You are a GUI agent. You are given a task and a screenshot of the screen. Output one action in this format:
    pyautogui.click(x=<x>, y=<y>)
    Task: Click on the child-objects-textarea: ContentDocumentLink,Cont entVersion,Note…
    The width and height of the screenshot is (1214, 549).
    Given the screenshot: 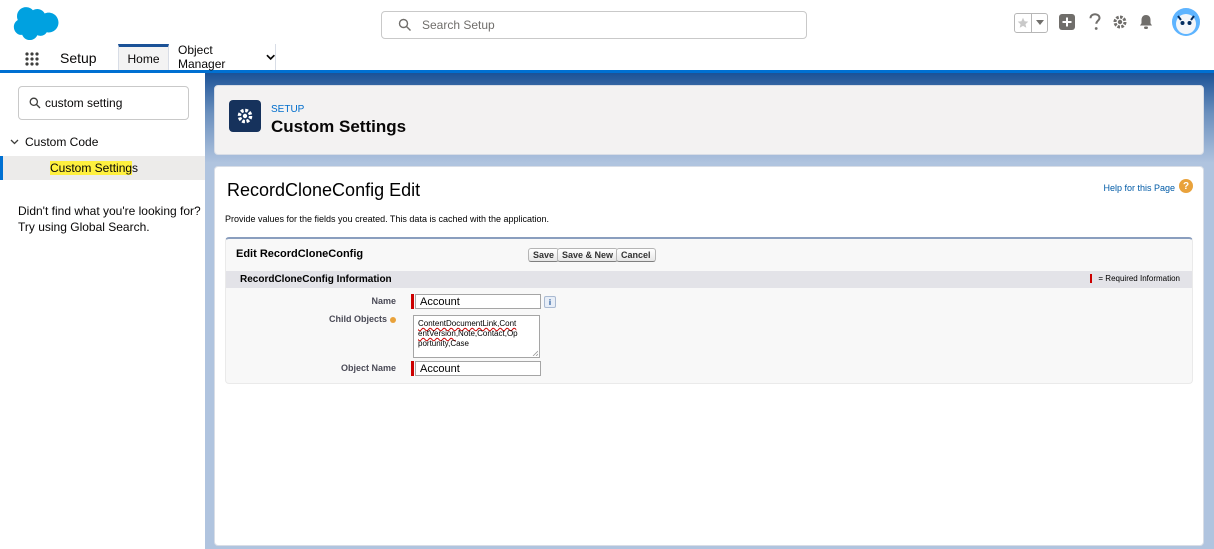 What is the action you would take?
    pyautogui.click(x=476, y=336)
    